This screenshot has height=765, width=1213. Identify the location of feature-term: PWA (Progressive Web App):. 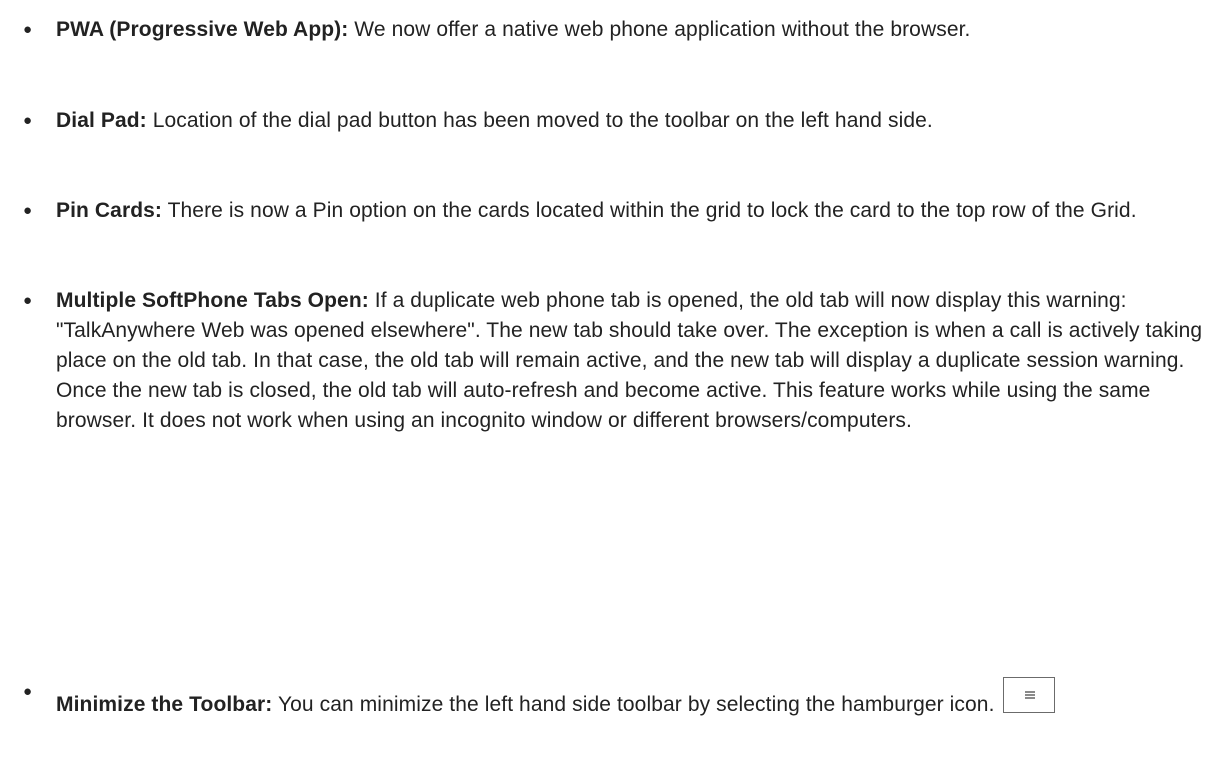
(202, 29).